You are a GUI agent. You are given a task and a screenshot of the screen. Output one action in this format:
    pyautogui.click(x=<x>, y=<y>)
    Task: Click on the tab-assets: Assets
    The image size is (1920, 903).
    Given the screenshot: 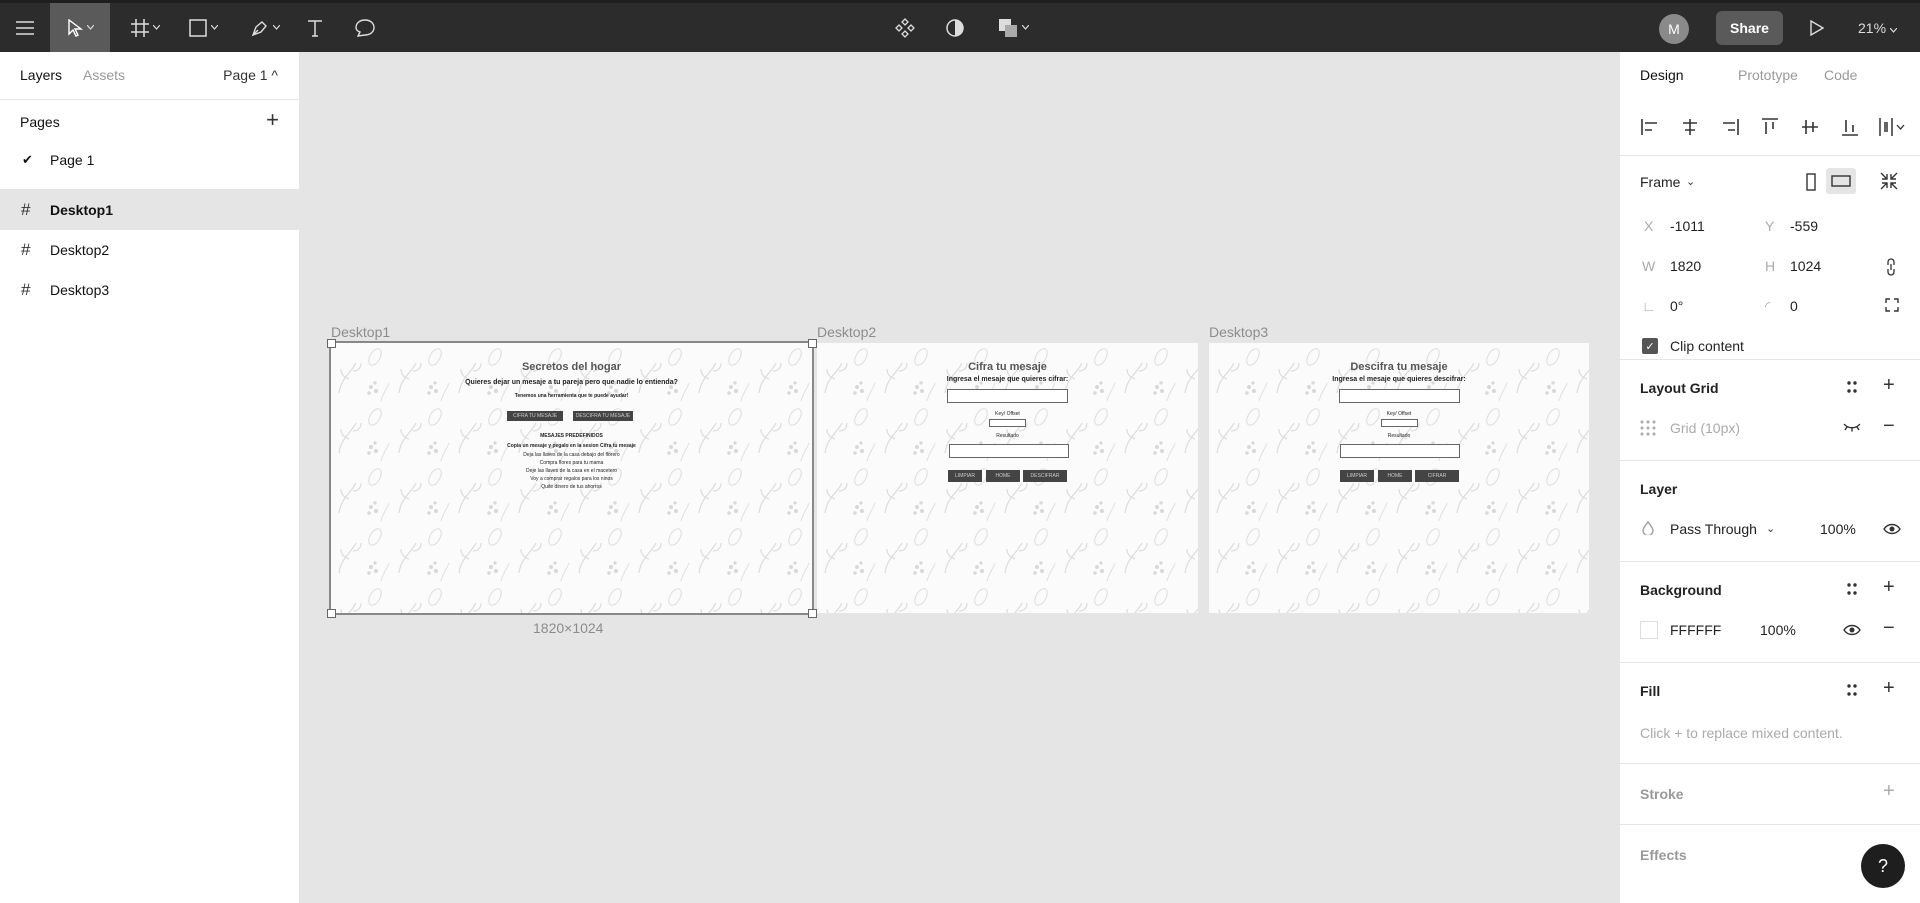 What is the action you would take?
    pyautogui.click(x=104, y=75)
    